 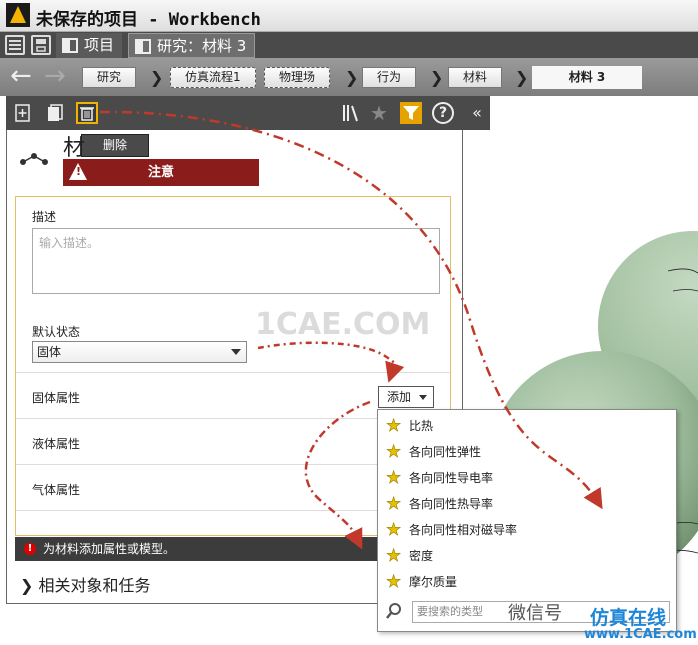 What do you see at coordinates (44, 217) in the screenshot?
I see `description-label: 描述` at bounding box center [44, 217].